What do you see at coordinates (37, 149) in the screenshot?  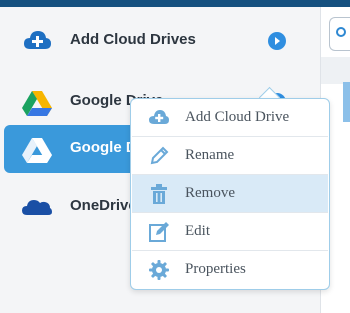 I see `google-drive-white-icon` at bounding box center [37, 149].